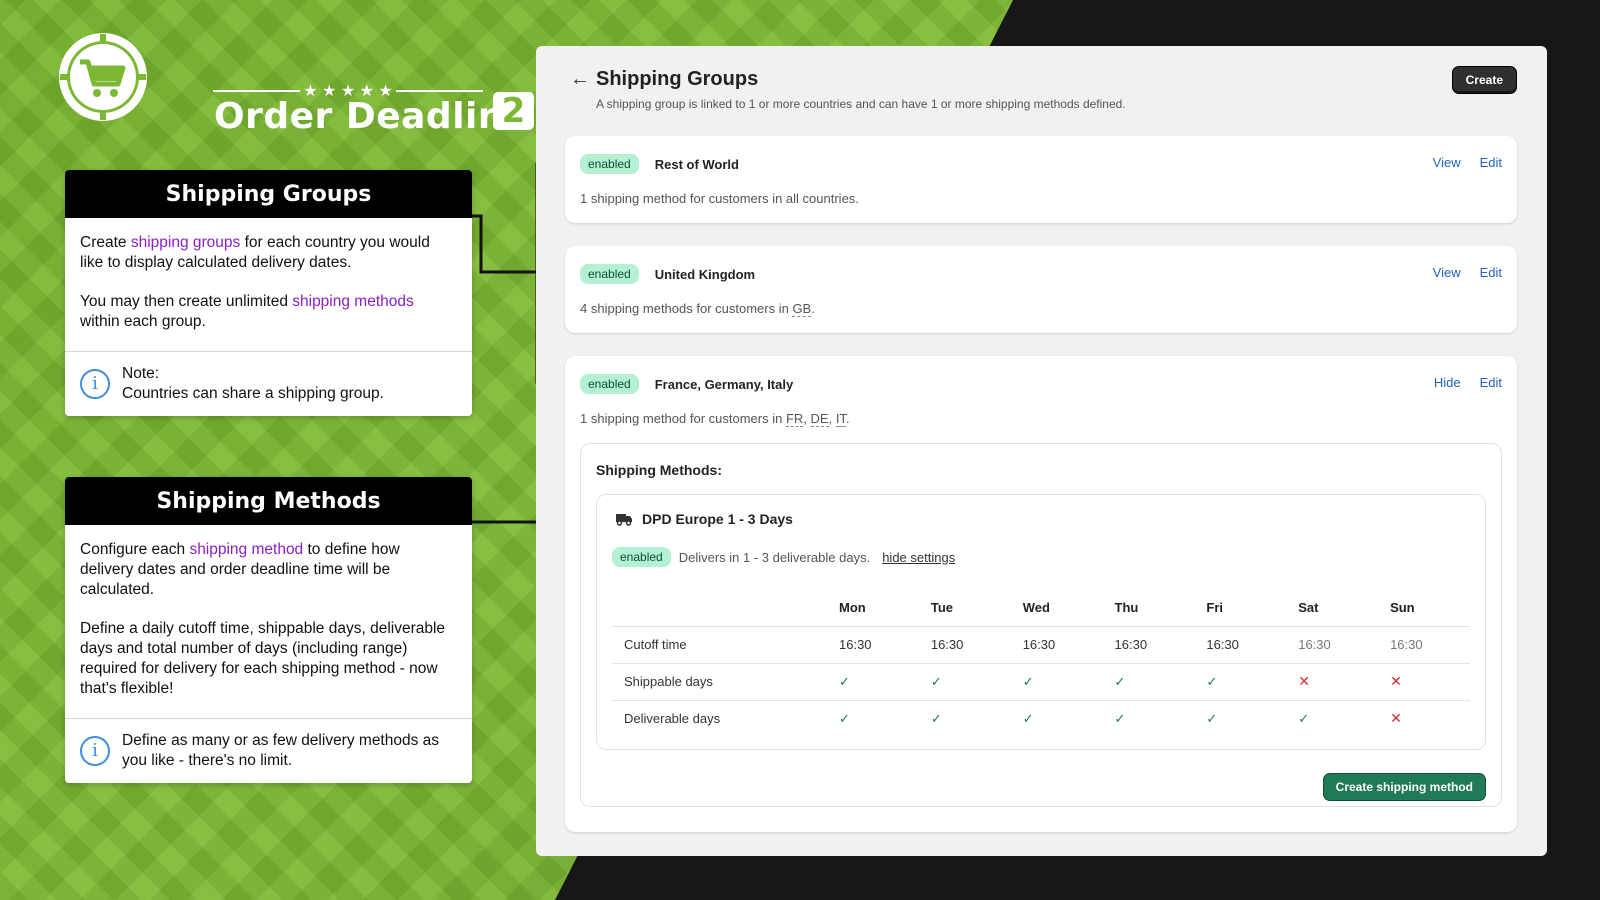  Describe the element at coordinates (1484, 80) in the screenshot. I see `create-button: Create` at that location.